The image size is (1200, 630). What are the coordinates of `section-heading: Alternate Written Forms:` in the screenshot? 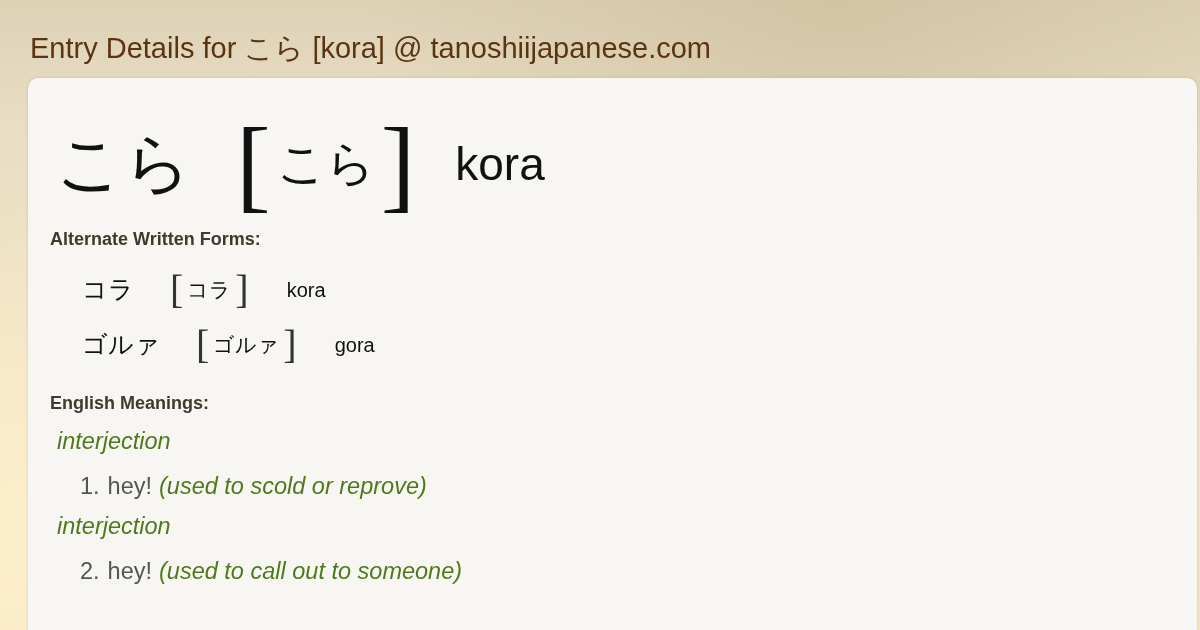 It's located at (155, 239).